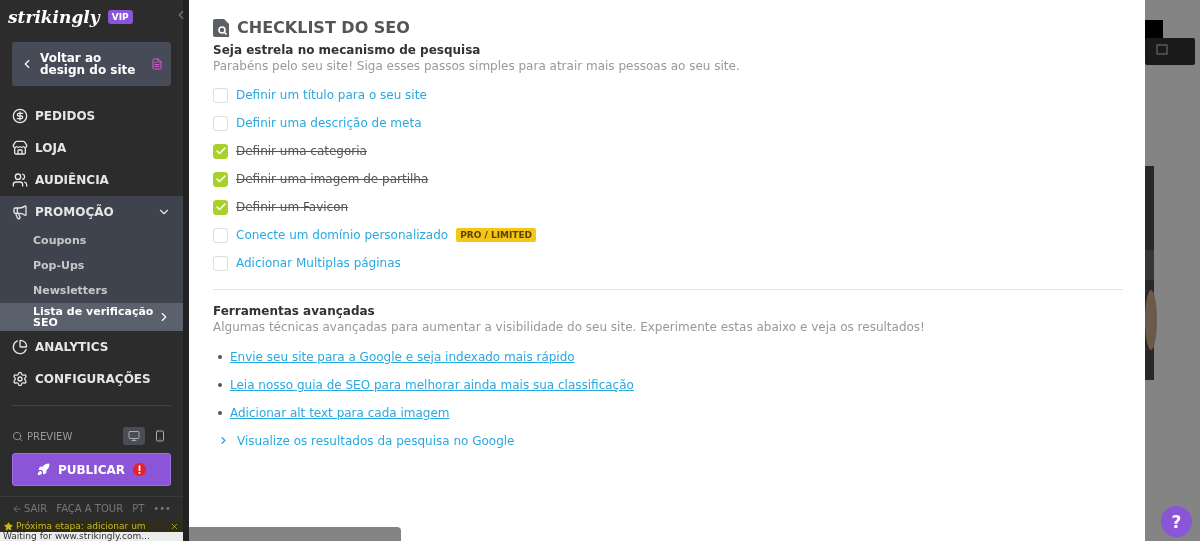 This screenshot has width=1200, height=541. What do you see at coordinates (20, 347) in the screenshot?
I see `pie-chart-icon` at bounding box center [20, 347].